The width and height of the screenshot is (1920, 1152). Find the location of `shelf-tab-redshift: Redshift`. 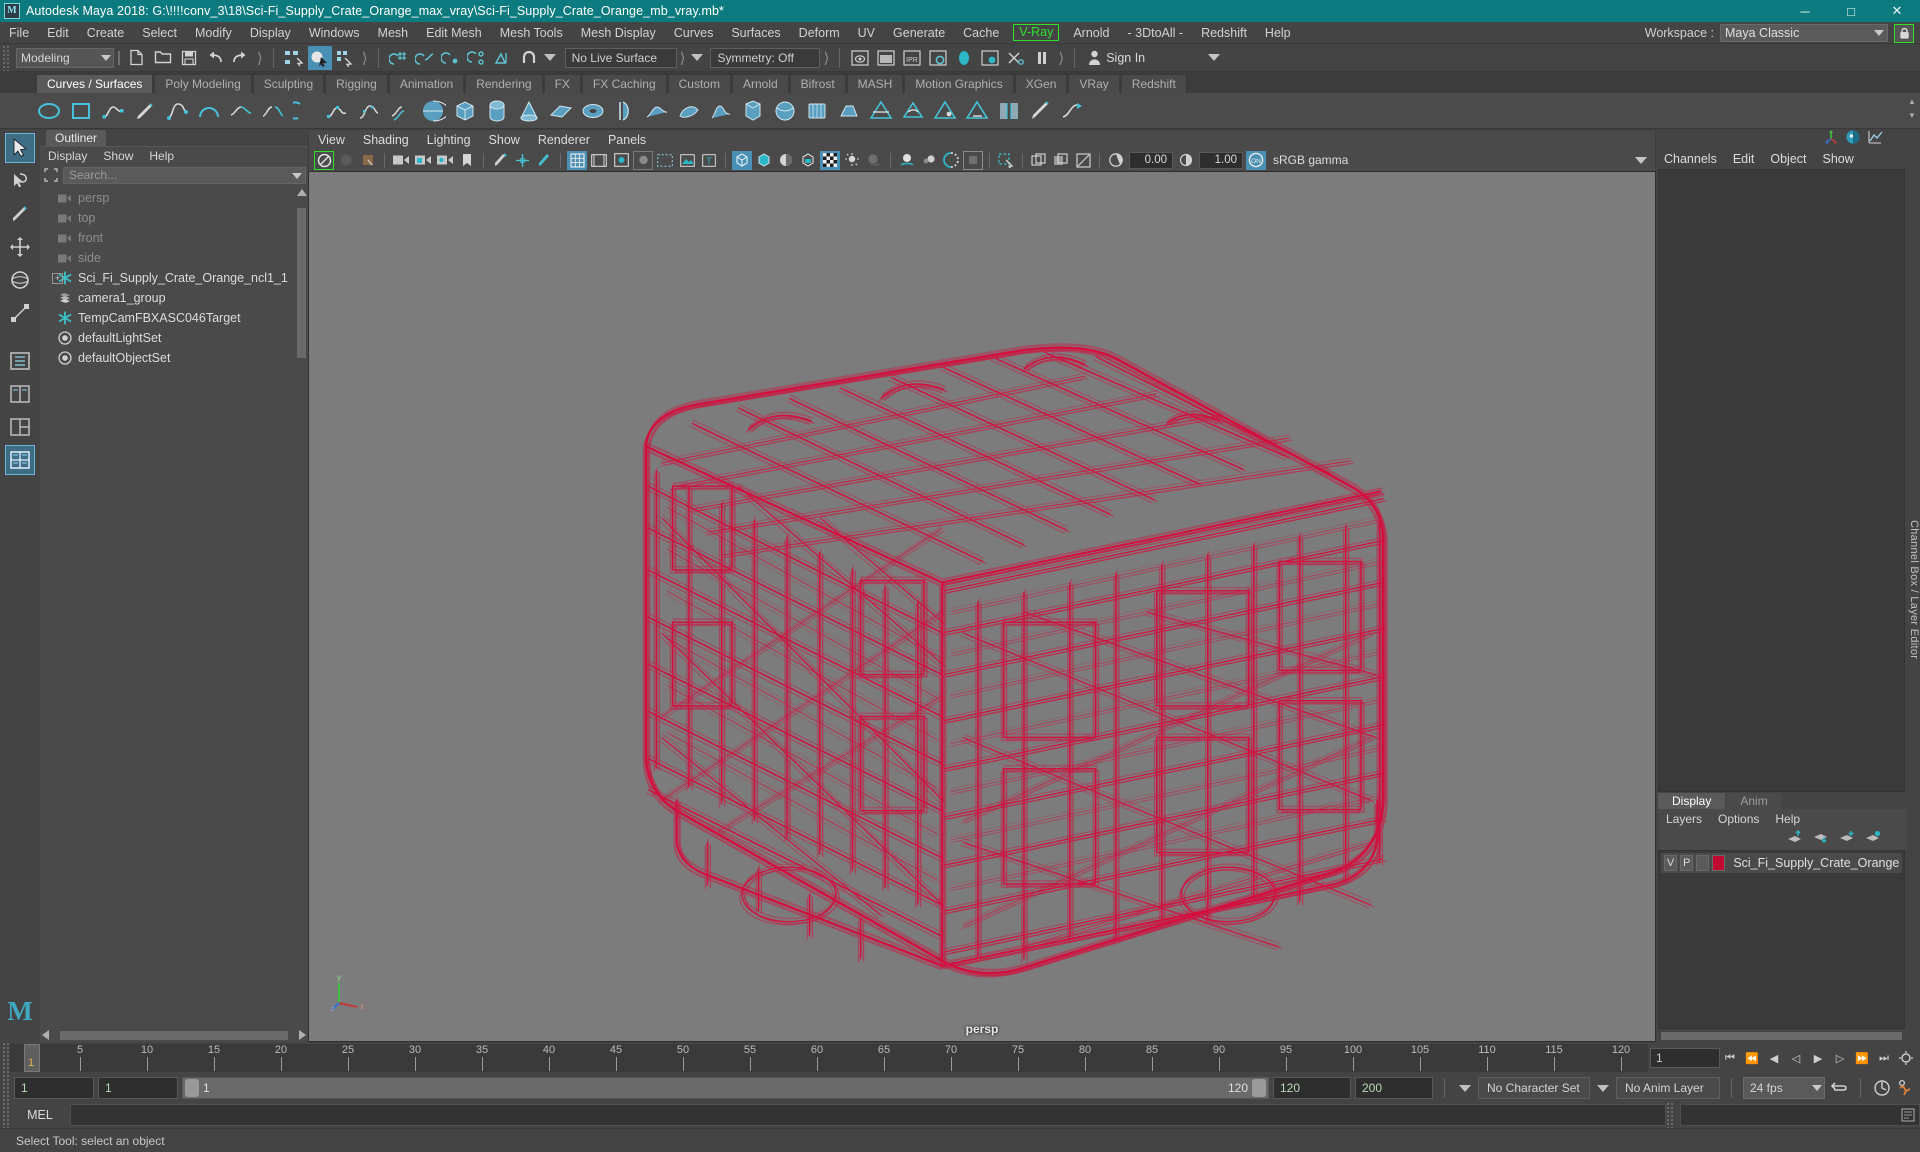

shelf-tab-redshift: Redshift is located at coordinates (1153, 83).